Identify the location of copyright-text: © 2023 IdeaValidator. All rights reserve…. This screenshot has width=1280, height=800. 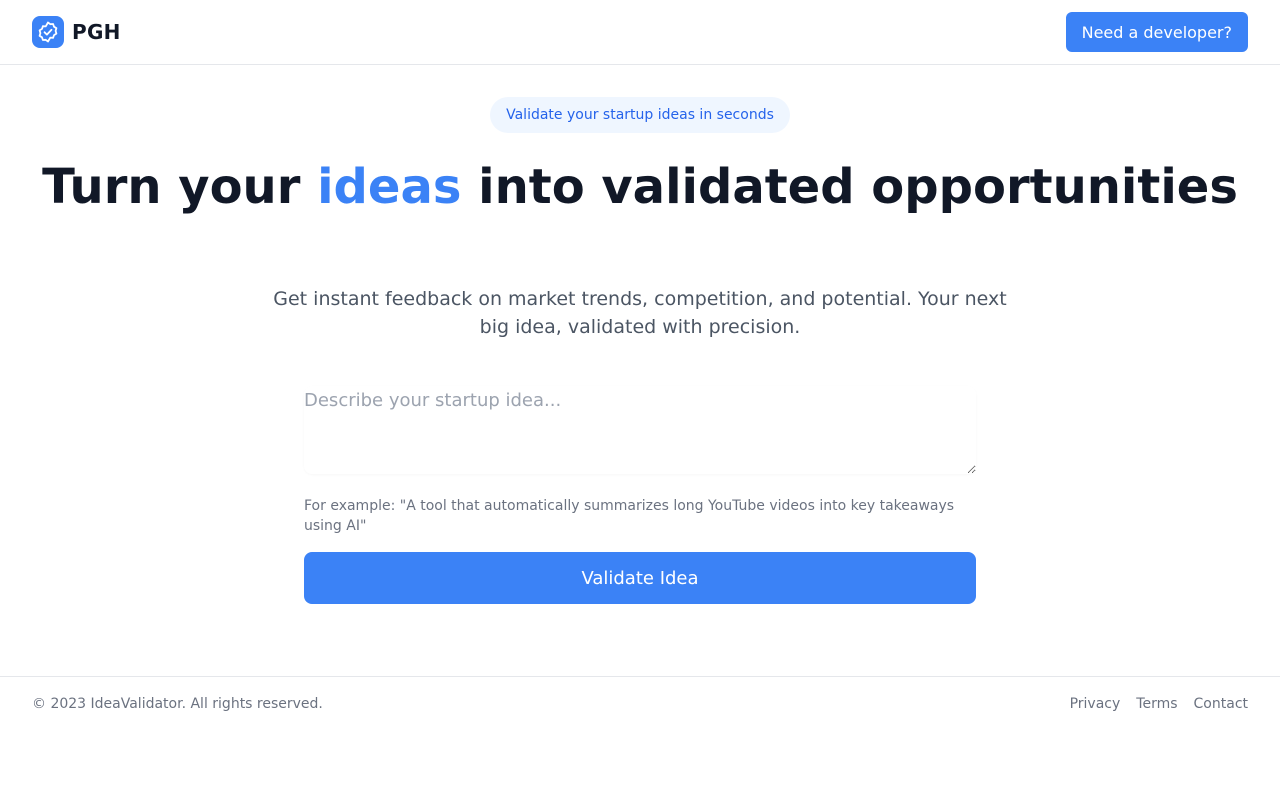
(177, 703).